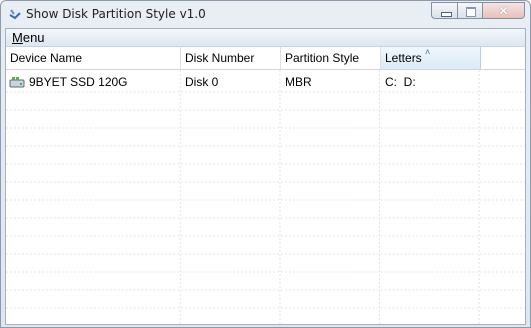  Describe the element at coordinates (116, 14) in the screenshot. I see `window-title: Show Disk Partition Style v1.0` at that location.